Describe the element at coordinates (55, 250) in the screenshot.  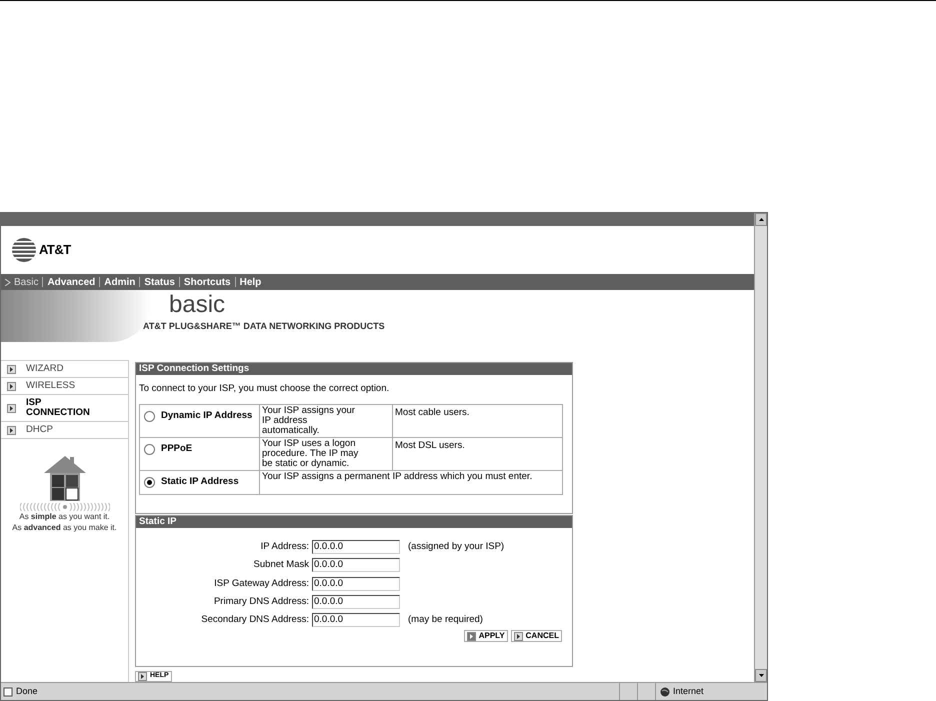
I see `brand-logo-text: AT&T` at that location.